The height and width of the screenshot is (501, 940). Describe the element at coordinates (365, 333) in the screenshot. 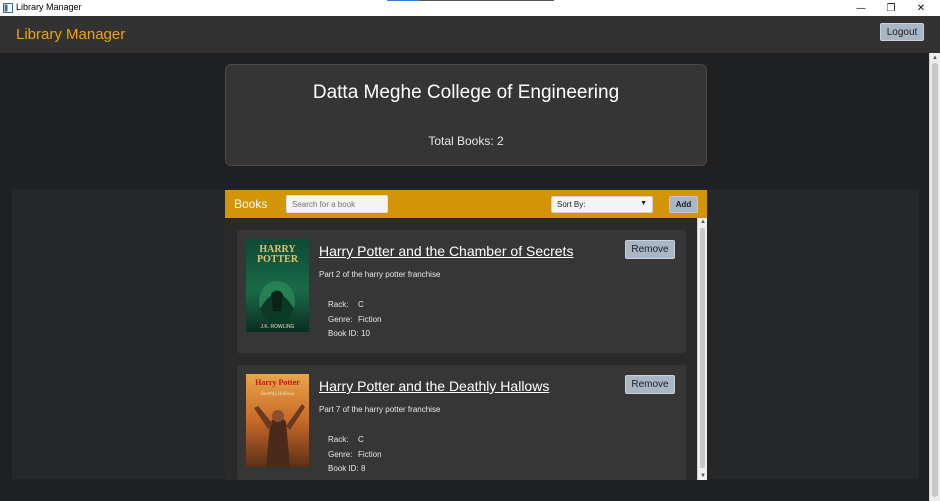

I see `book-id-value: 10` at that location.